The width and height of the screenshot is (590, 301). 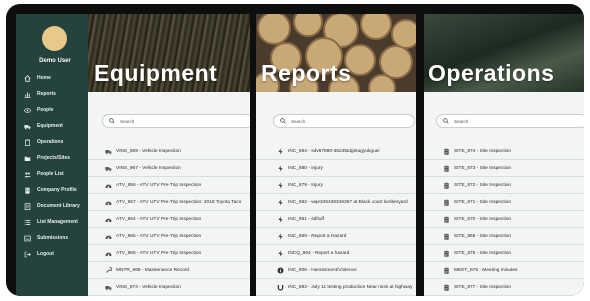 I want to click on list-item: SITE_870 - Site Inspection, so click(x=504, y=219).